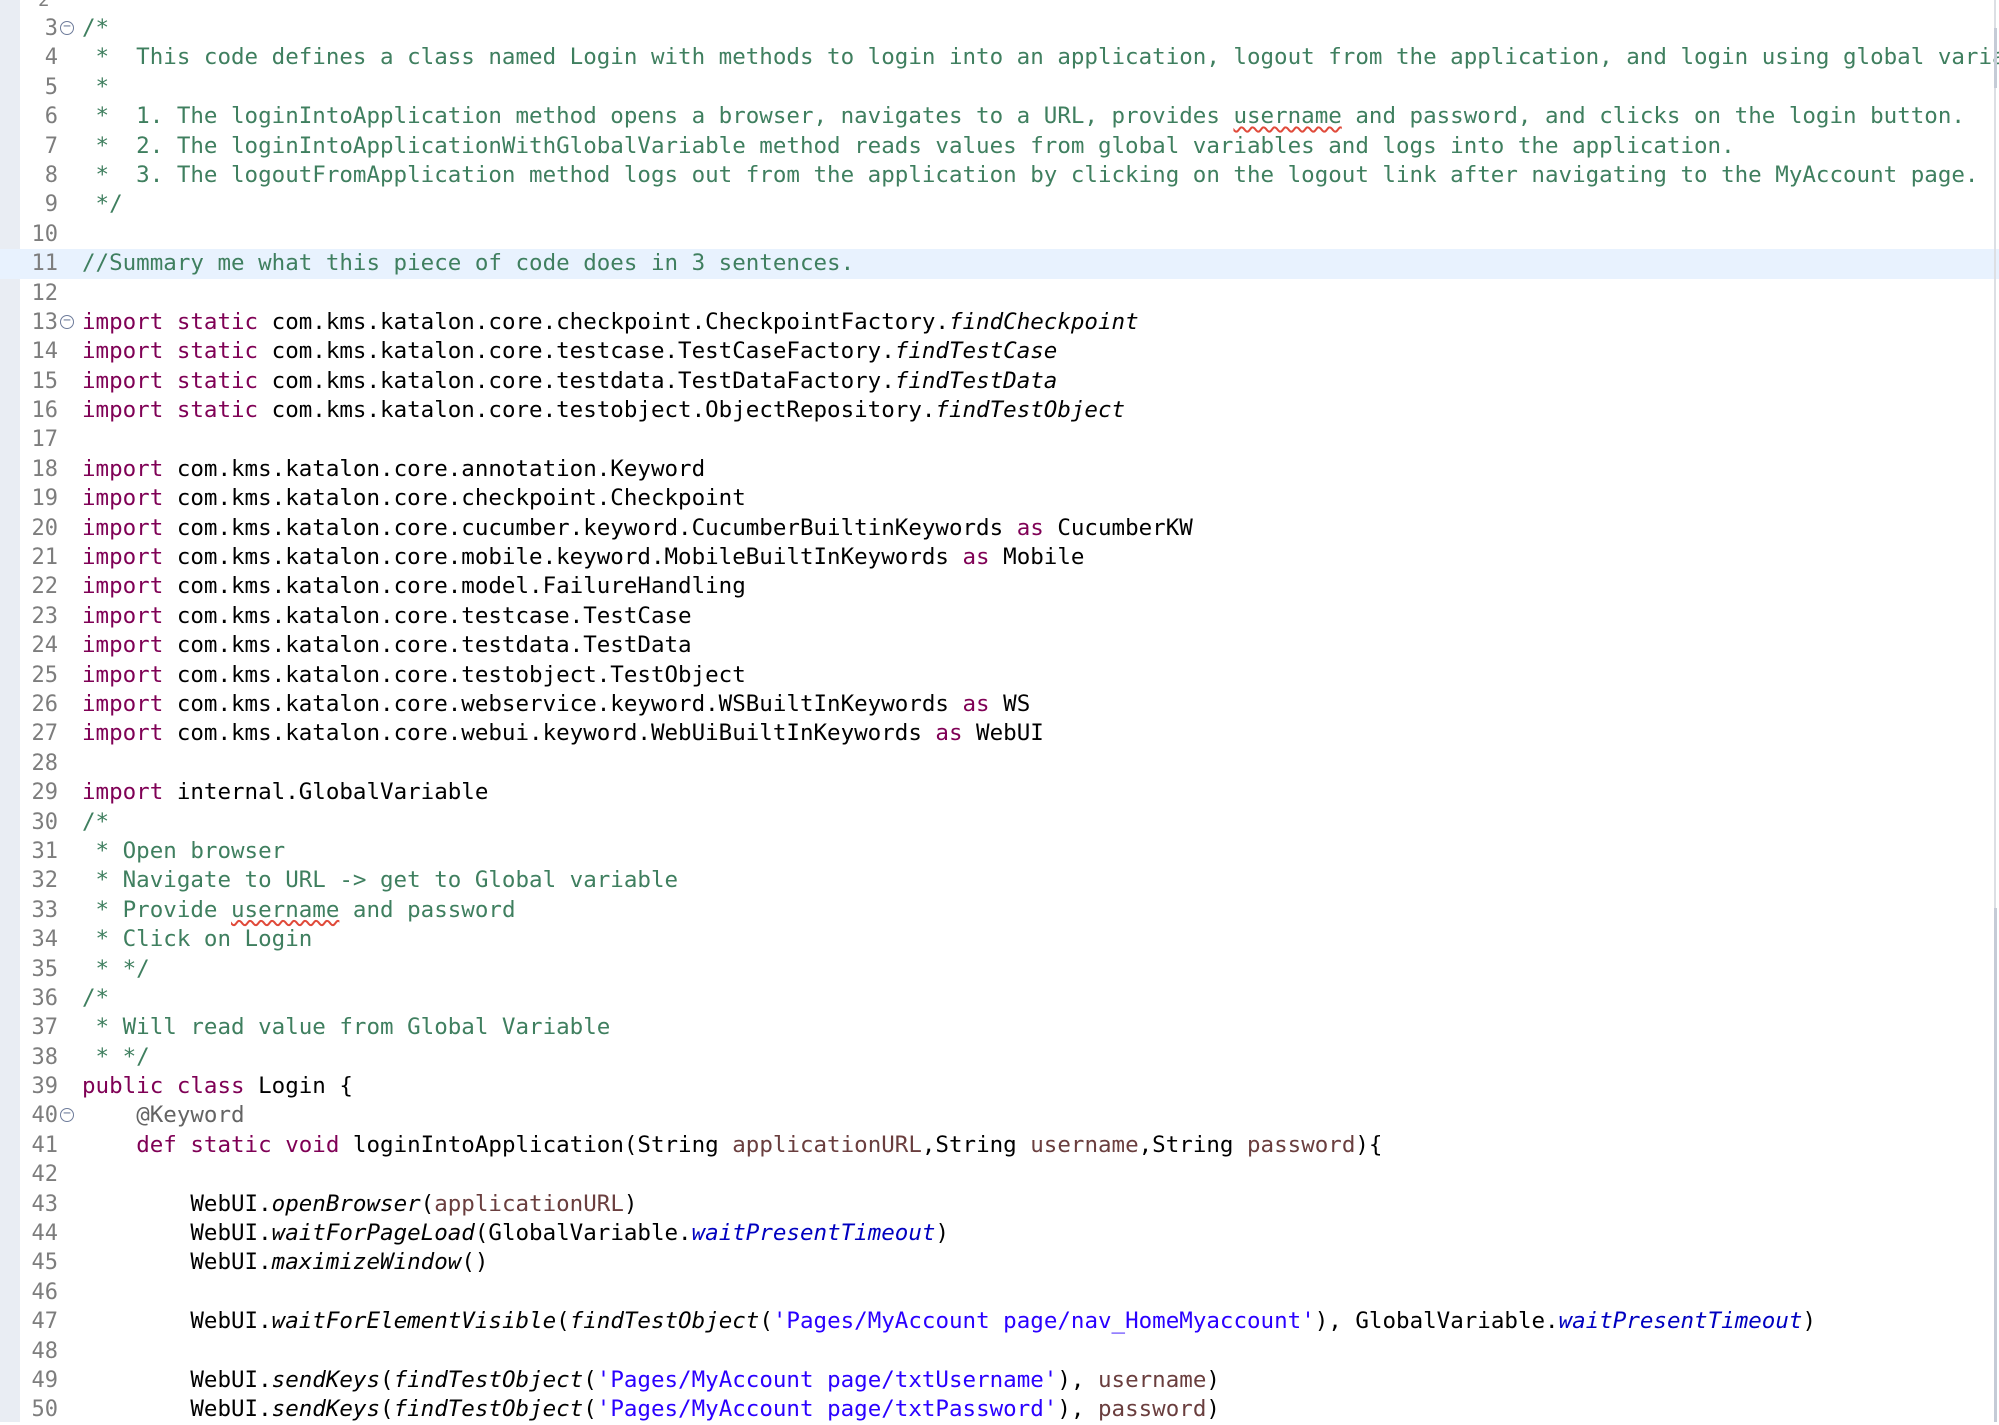 This screenshot has width=1999, height=1425. I want to click on code-token-comment: * Click on Login, so click(197, 939).